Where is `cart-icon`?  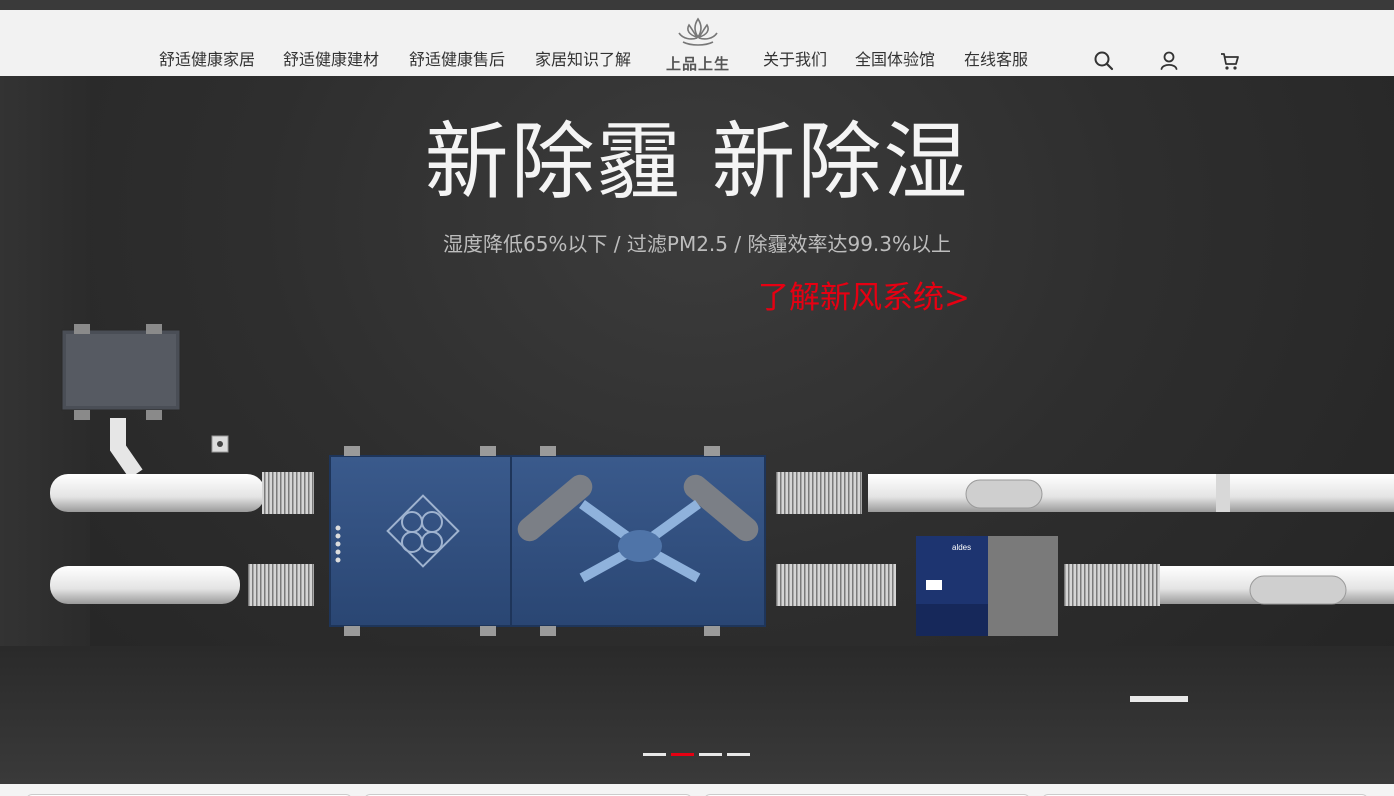 cart-icon is located at coordinates (1230, 61).